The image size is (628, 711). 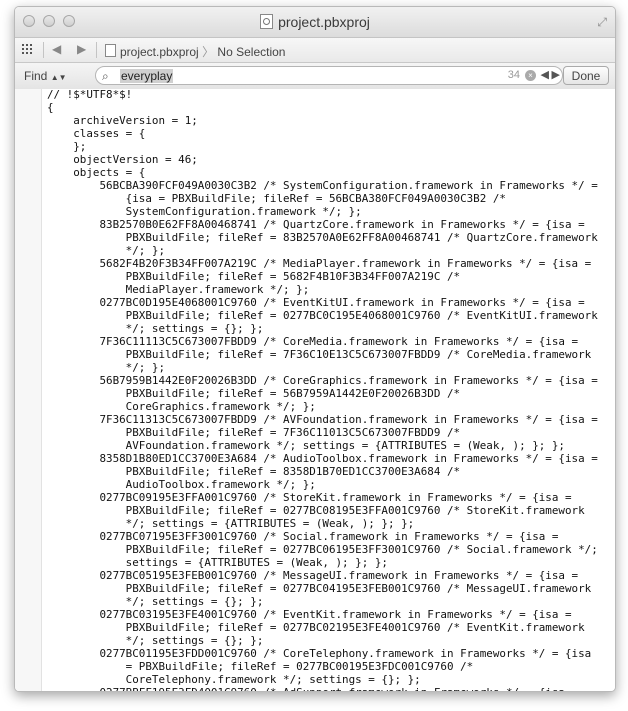 What do you see at coordinates (322, 133) in the screenshot?
I see `code-line: classes = {` at bounding box center [322, 133].